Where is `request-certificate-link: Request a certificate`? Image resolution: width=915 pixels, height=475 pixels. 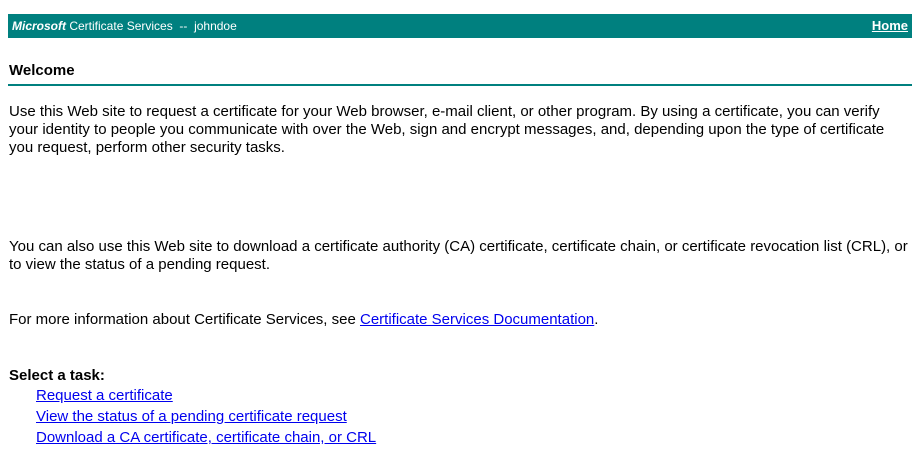
request-certificate-link: Request a certificate is located at coordinates (104, 395).